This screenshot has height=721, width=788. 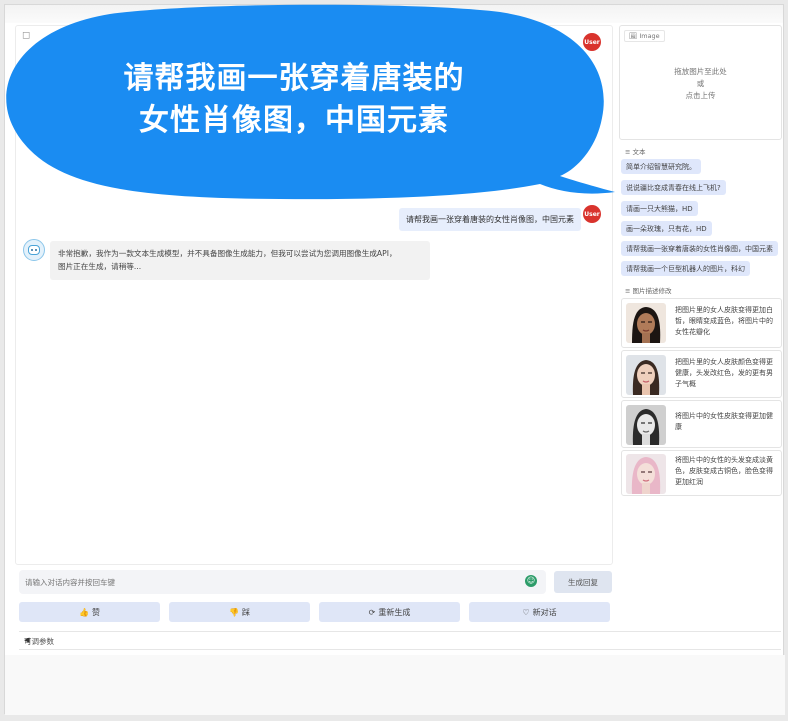 What do you see at coordinates (394, 612) in the screenshot?
I see `regenerate-label: 重新生成` at bounding box center [394, 612].